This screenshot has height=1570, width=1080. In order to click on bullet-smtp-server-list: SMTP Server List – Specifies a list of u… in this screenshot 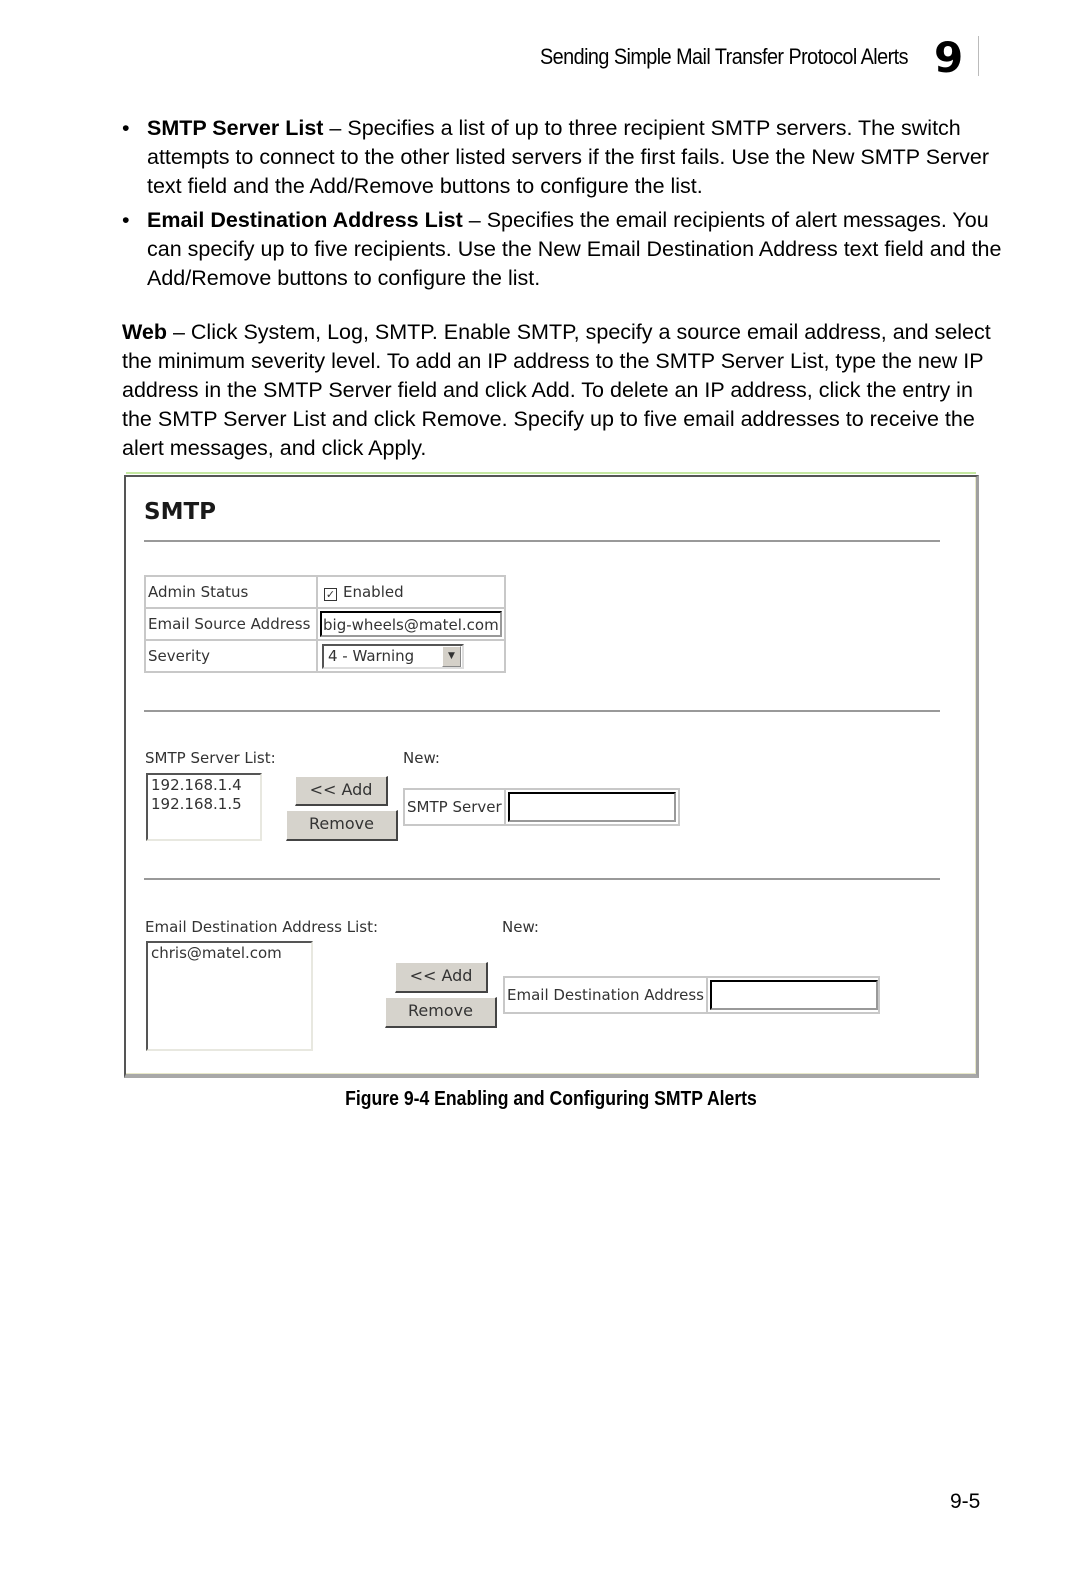, I will do `click(562, 157)`.